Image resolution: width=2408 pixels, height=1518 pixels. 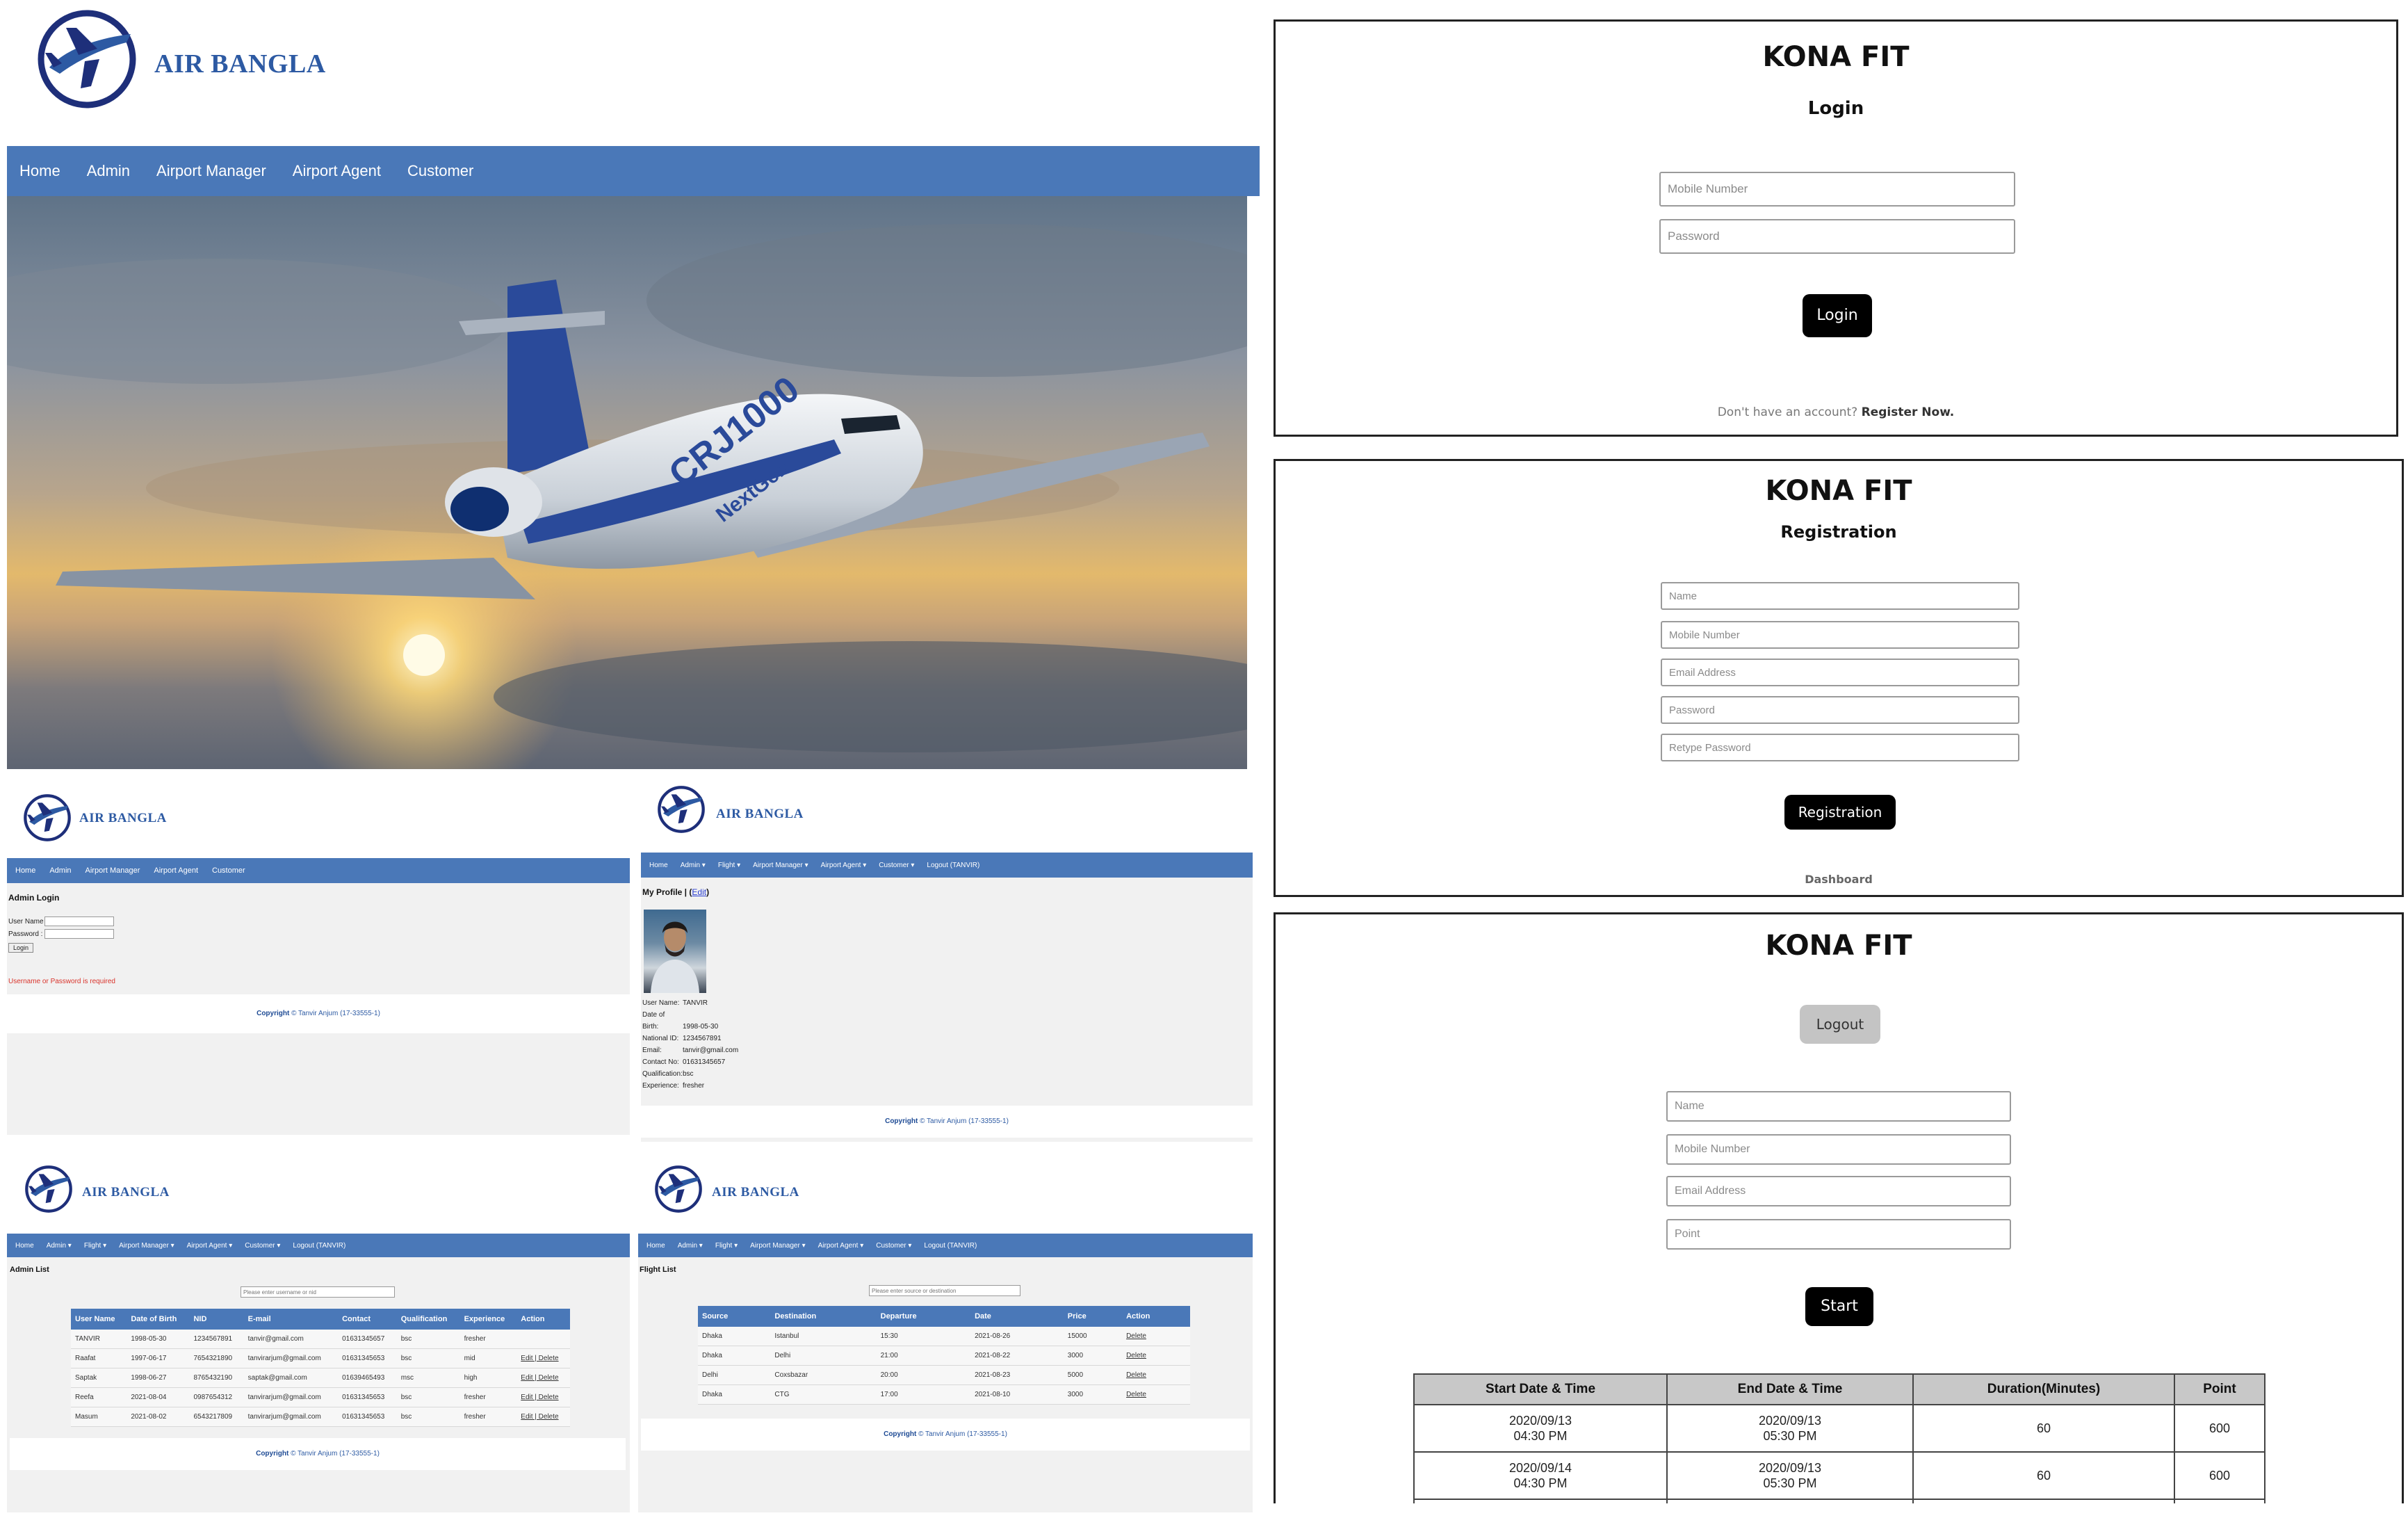 I want to click on retype-password-input, so click(x=1840, y=747).